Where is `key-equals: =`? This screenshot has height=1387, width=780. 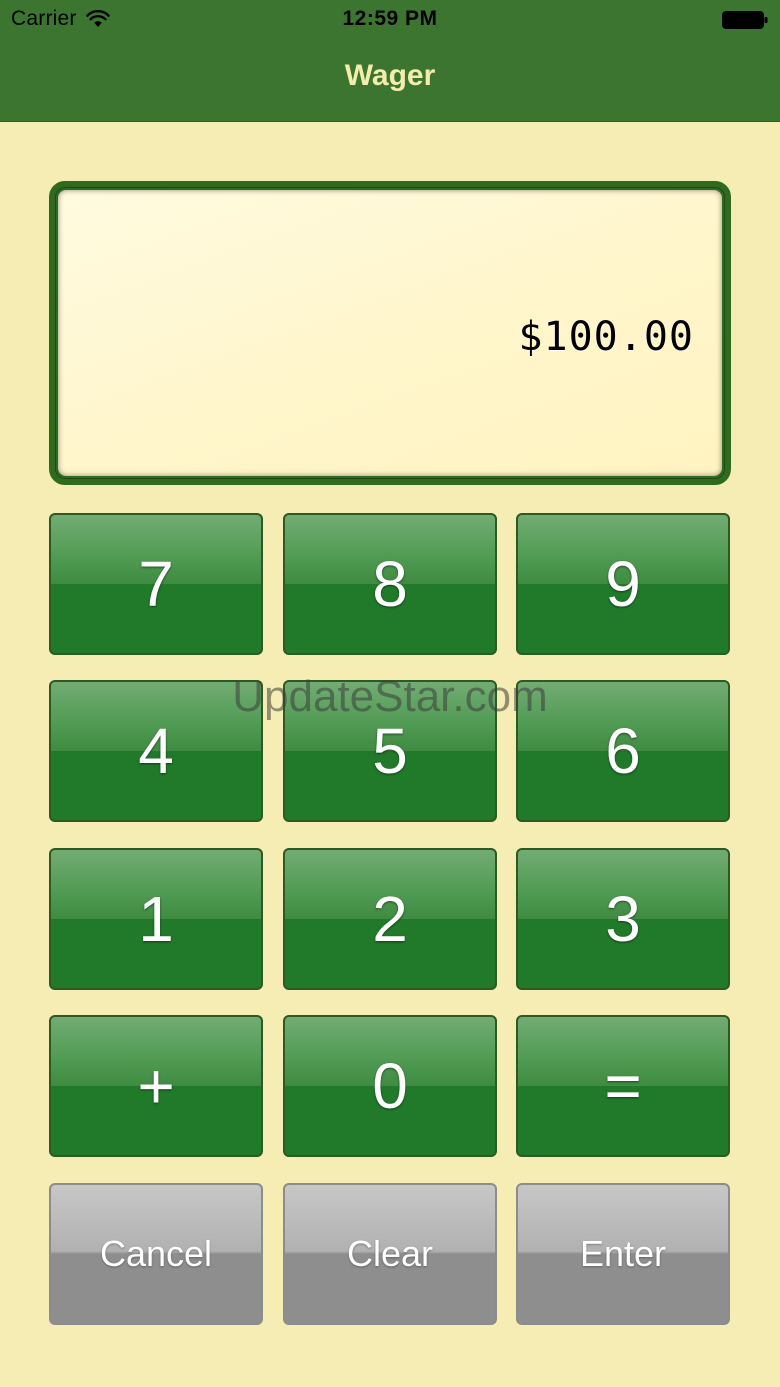
key-equals: = is located at coordinates (623, 1086).